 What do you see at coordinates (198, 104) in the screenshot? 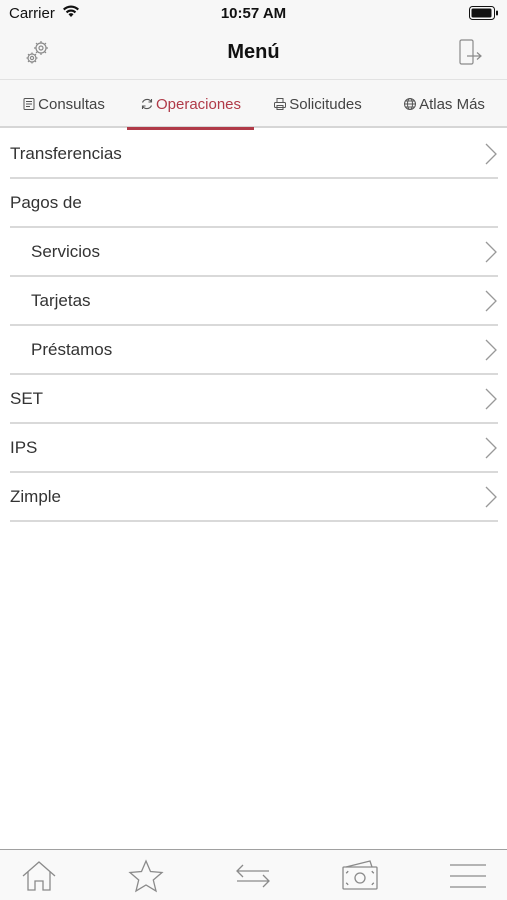
I see `tab-operaciones-label: Operaciones` at bounding box center [198, 104].